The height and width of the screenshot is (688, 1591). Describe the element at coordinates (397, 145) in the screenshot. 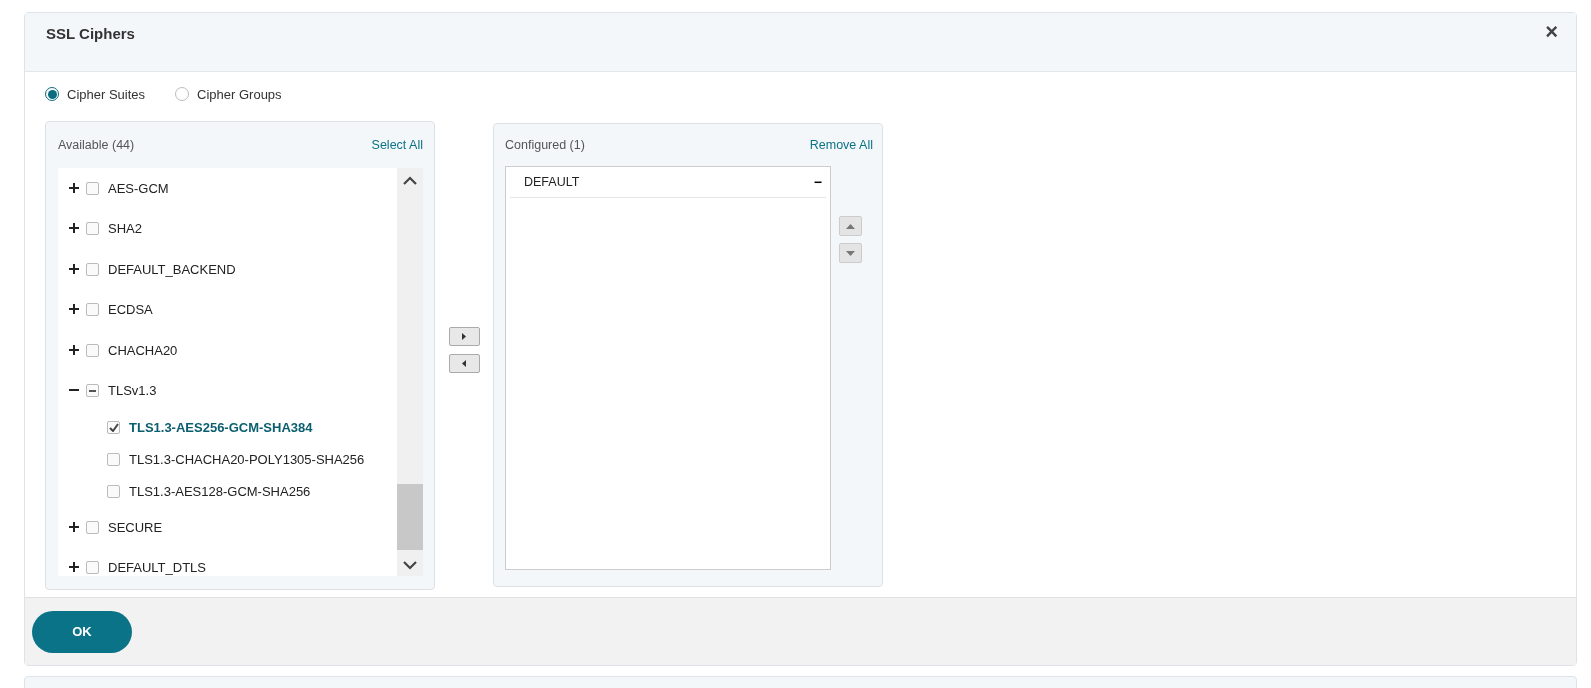

I see `select-all-link: Select All` at that location.